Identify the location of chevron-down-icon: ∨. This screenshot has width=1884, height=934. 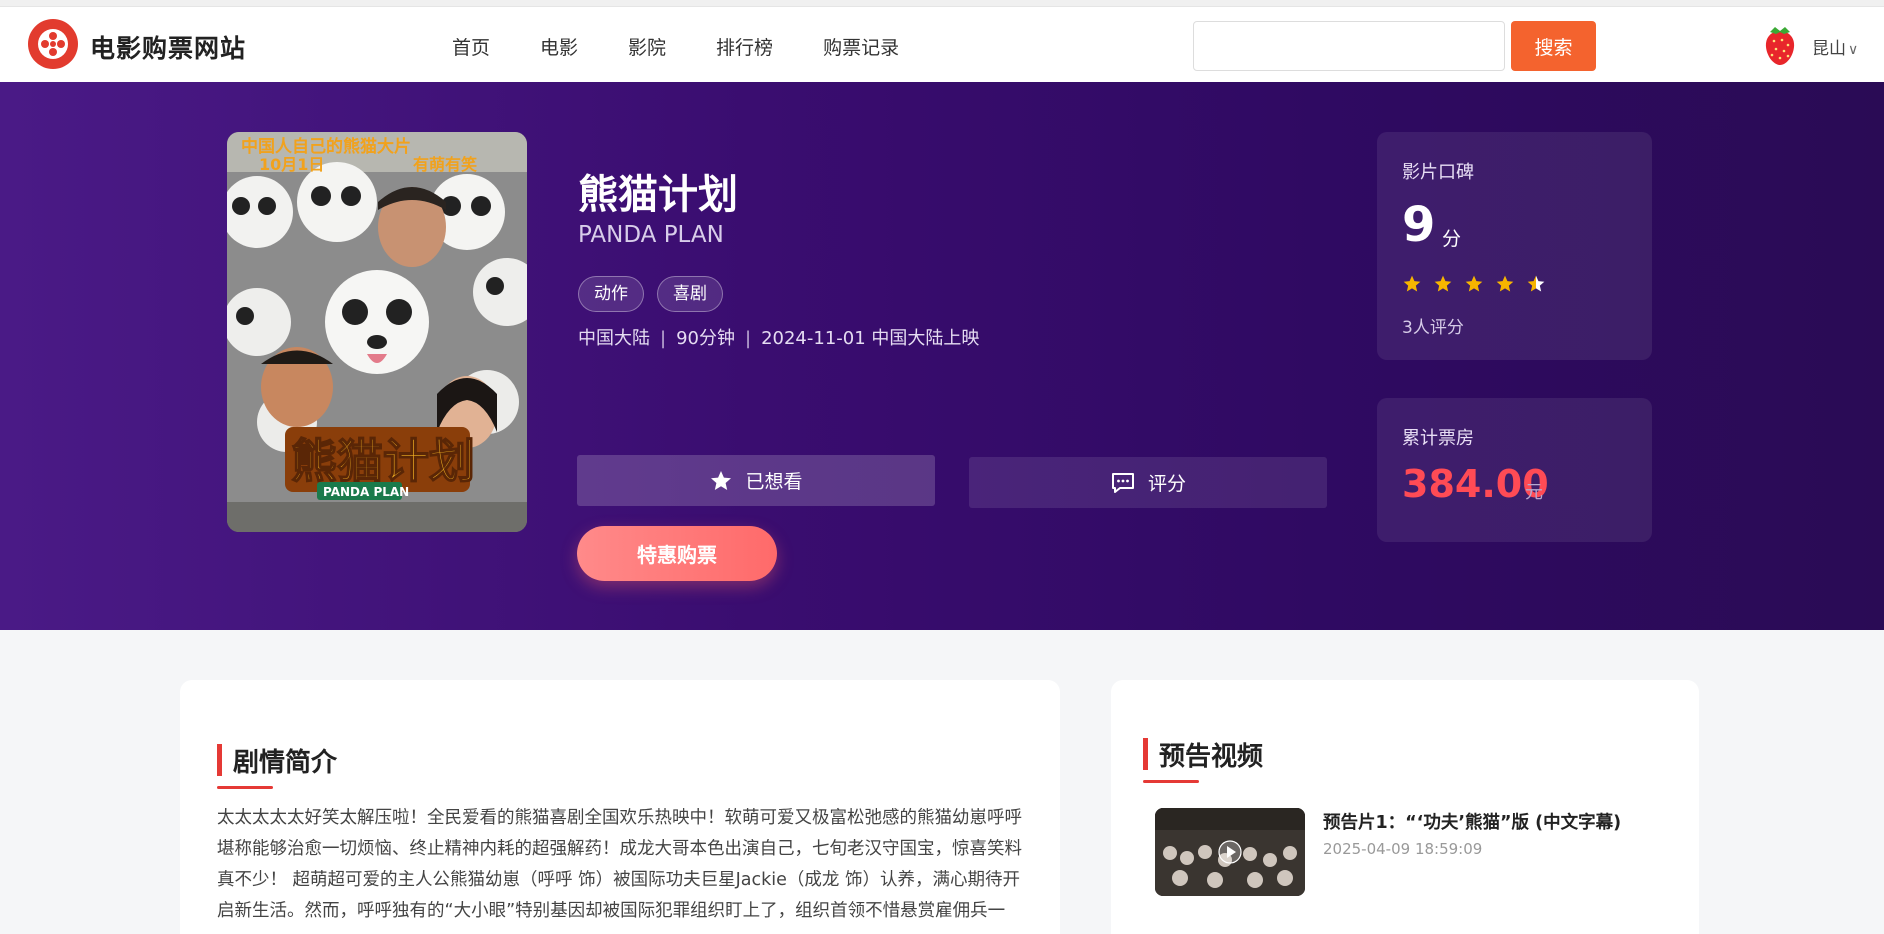
(1853, 50).